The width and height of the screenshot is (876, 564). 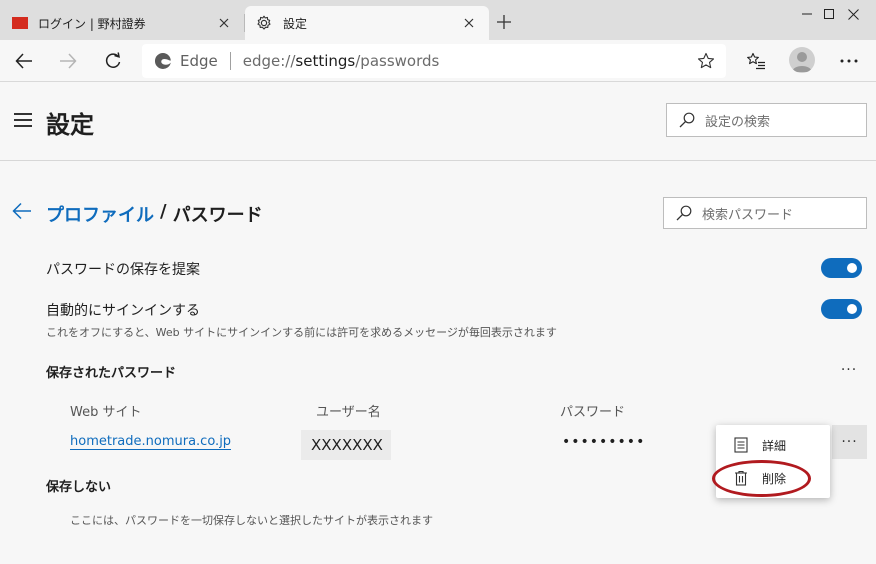 What do you see at coordinates (100, 214) in the screenshot?
I see `breadcrumb-profile-link: プロファイル` at bounding box center [100, 214].